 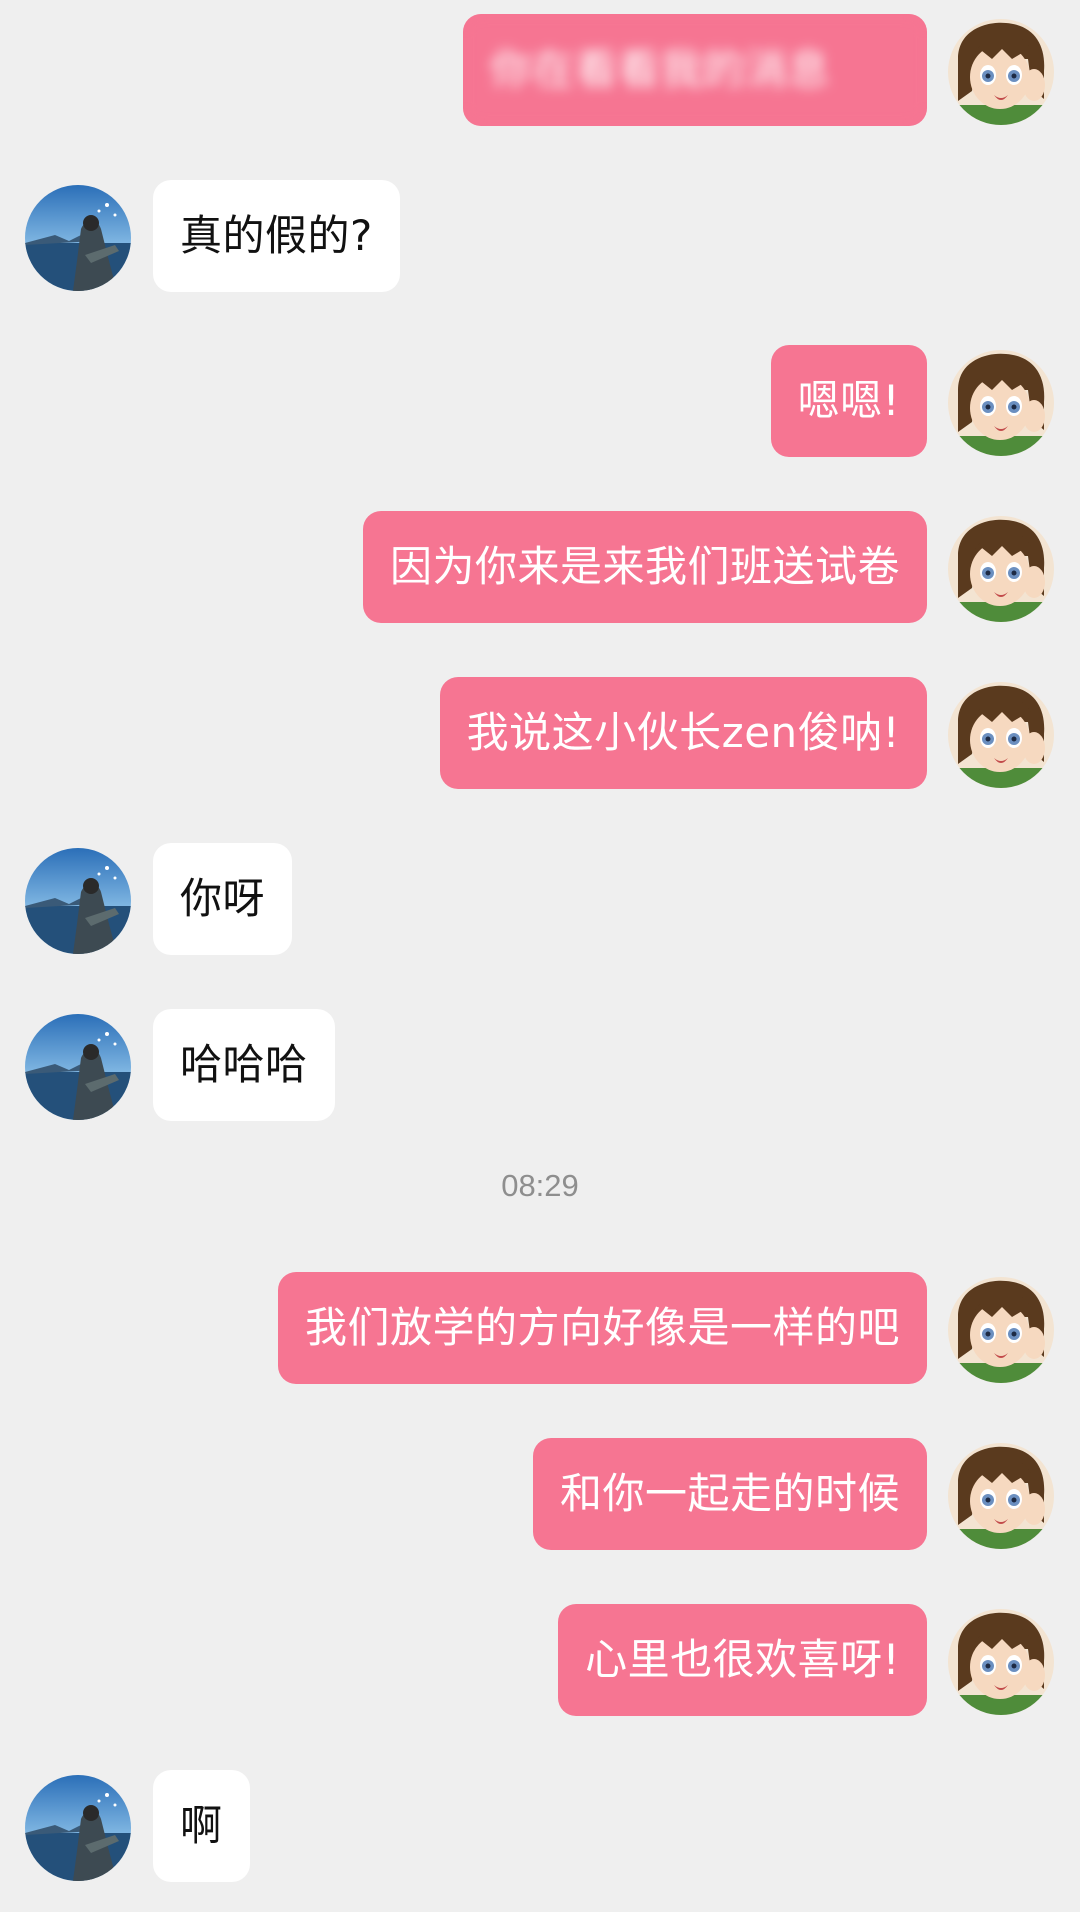 I want to click on message-row-outgoing: 和你一起走的时候, so click(x=540, y=1496).